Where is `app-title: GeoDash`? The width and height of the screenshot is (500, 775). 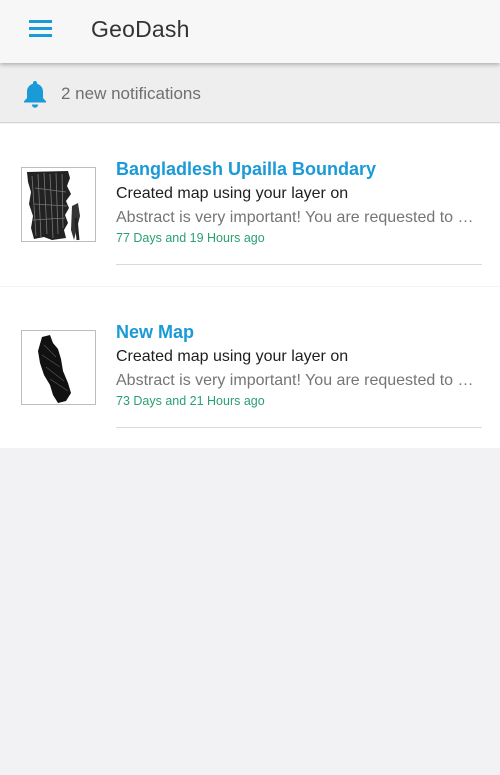
app-title: GeoDash is located at coordinates (140, 29).